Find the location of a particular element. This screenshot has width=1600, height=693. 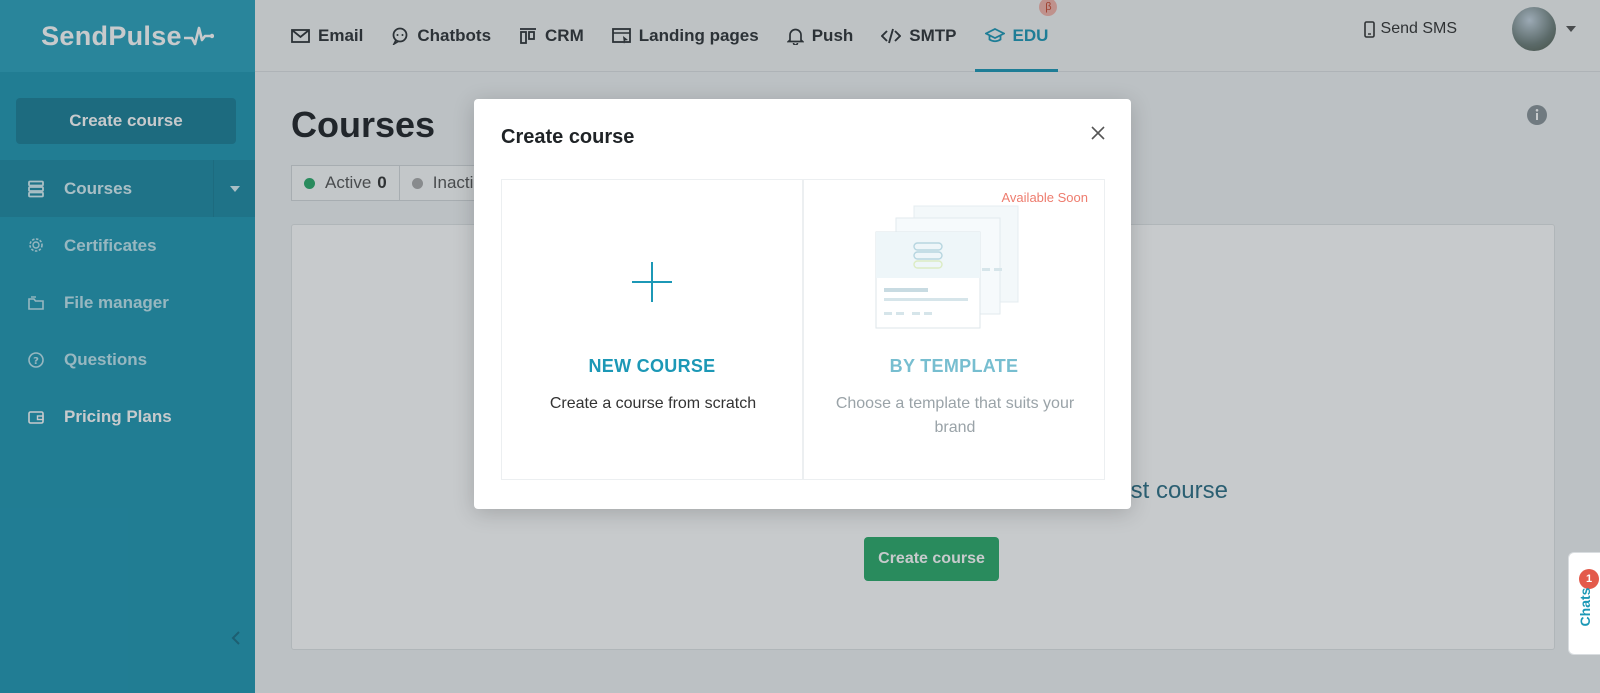

chats-widget: 1 Chats is located at coordinates (1584, 603).